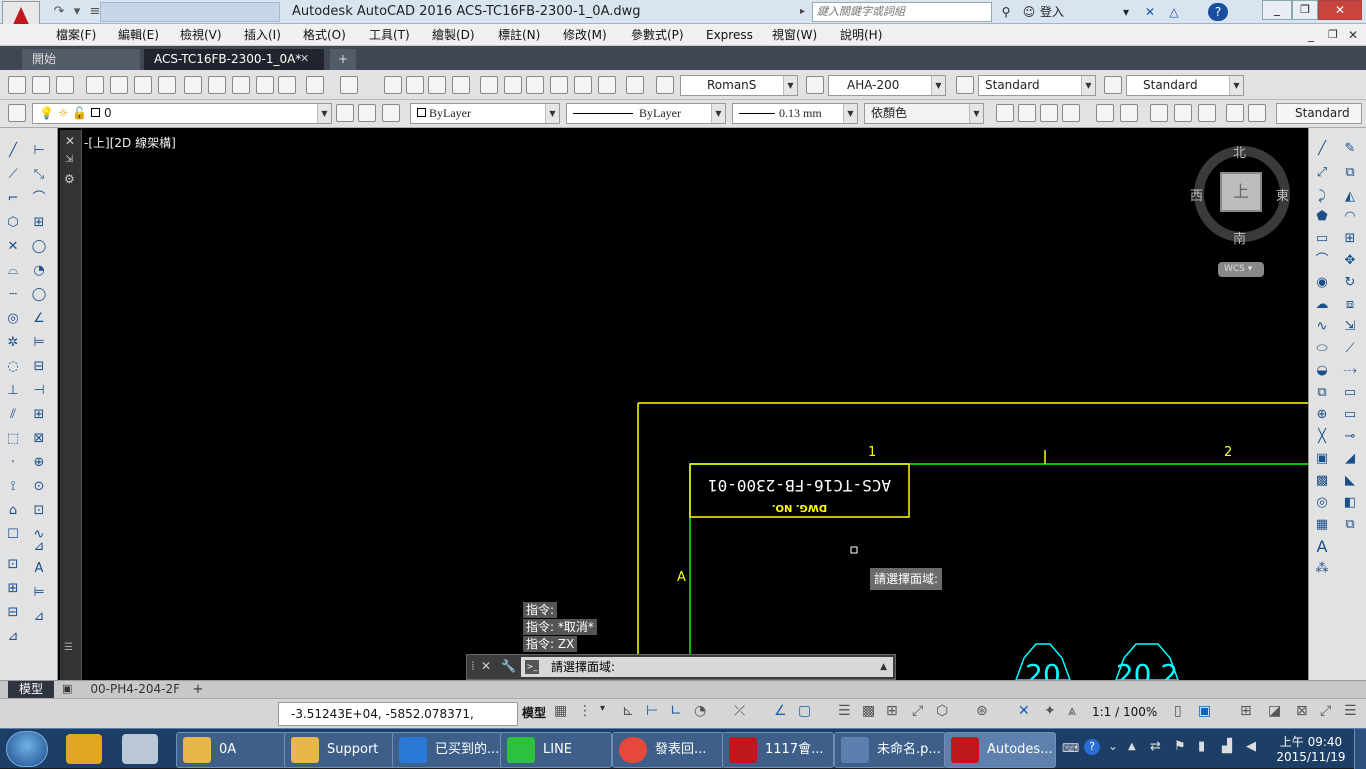 The height and width of the screenshot is (769, 1366). I want to click on diameter-dim-icon: ◯, so click(39, 295).